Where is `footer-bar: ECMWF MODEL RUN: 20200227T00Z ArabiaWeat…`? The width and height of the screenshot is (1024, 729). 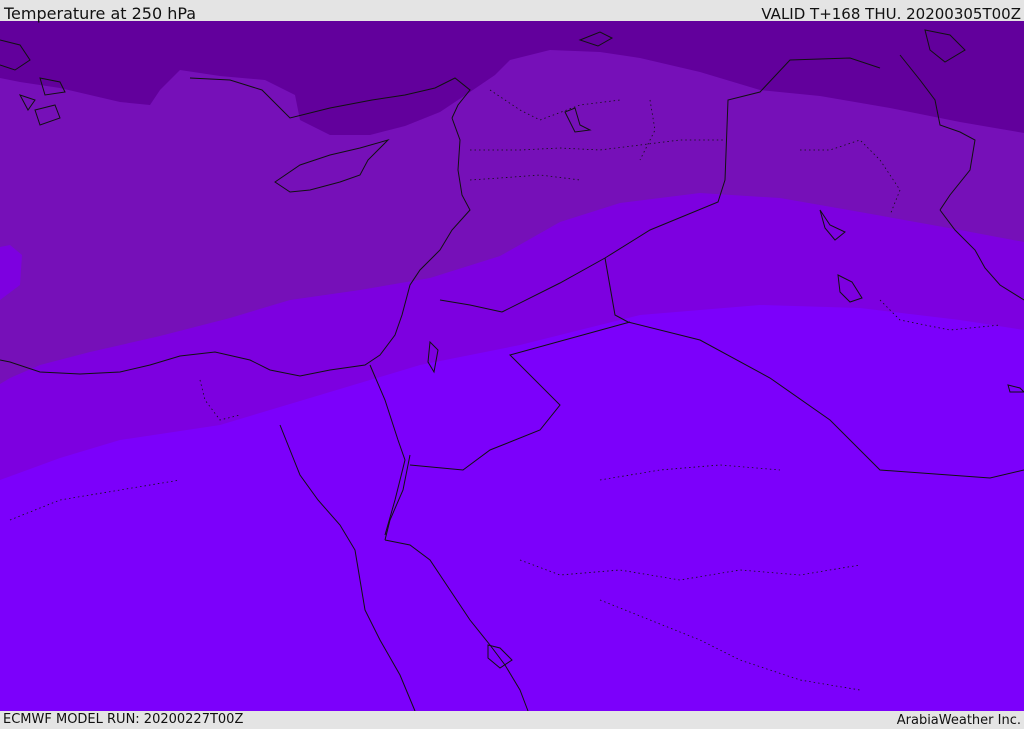
footer-bar: ECMWF MODEL RUN: 20200227T00Z ArabiaWeat… is located at coordinates (512, 720).